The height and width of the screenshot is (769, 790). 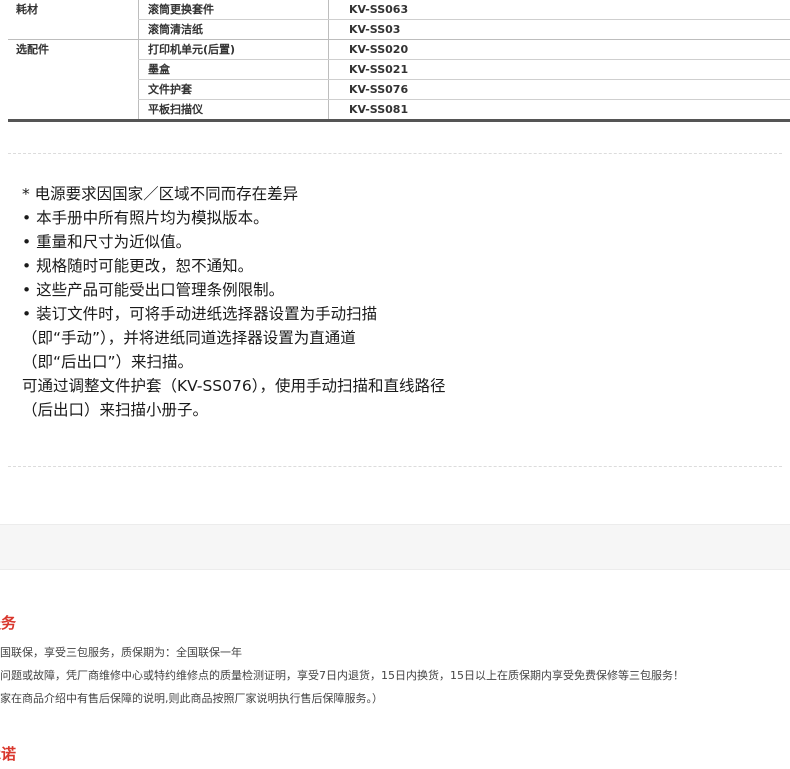 I want to click on item-cell: 滚筒清洁纸, so click(x=175, y=29).